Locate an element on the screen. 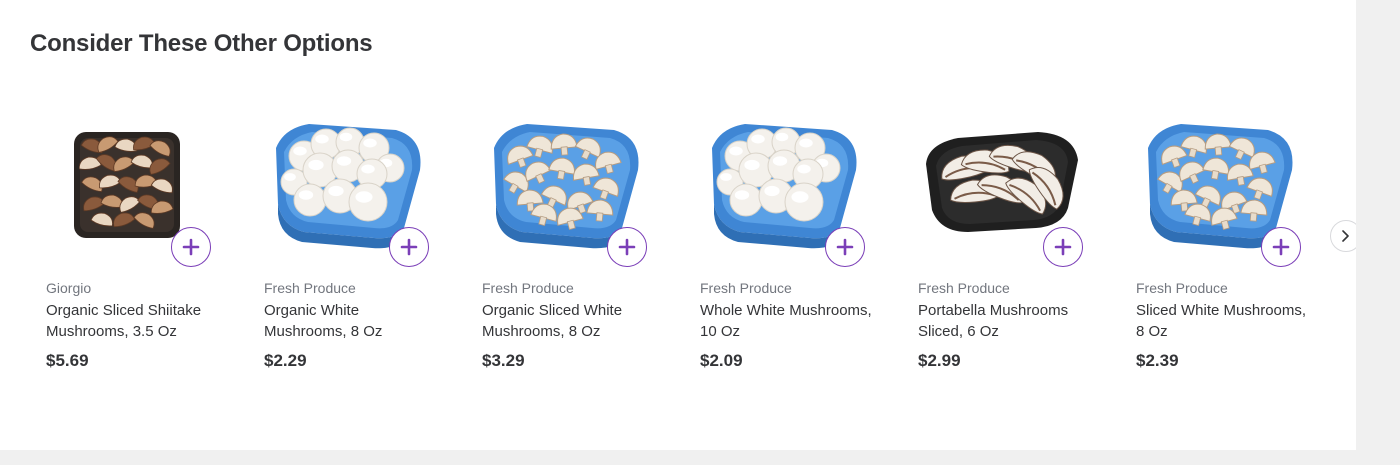 The image size is (1400, 465). section-title: Consider These Other Options is located at coordinates (201, 43).